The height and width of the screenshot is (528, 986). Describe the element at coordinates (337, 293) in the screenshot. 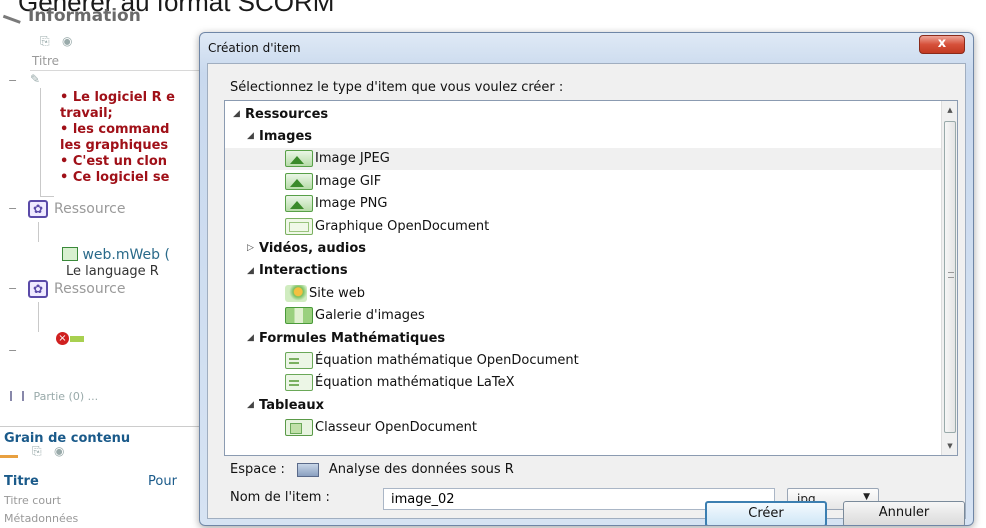

I see `tree-label: Site web` at that location.